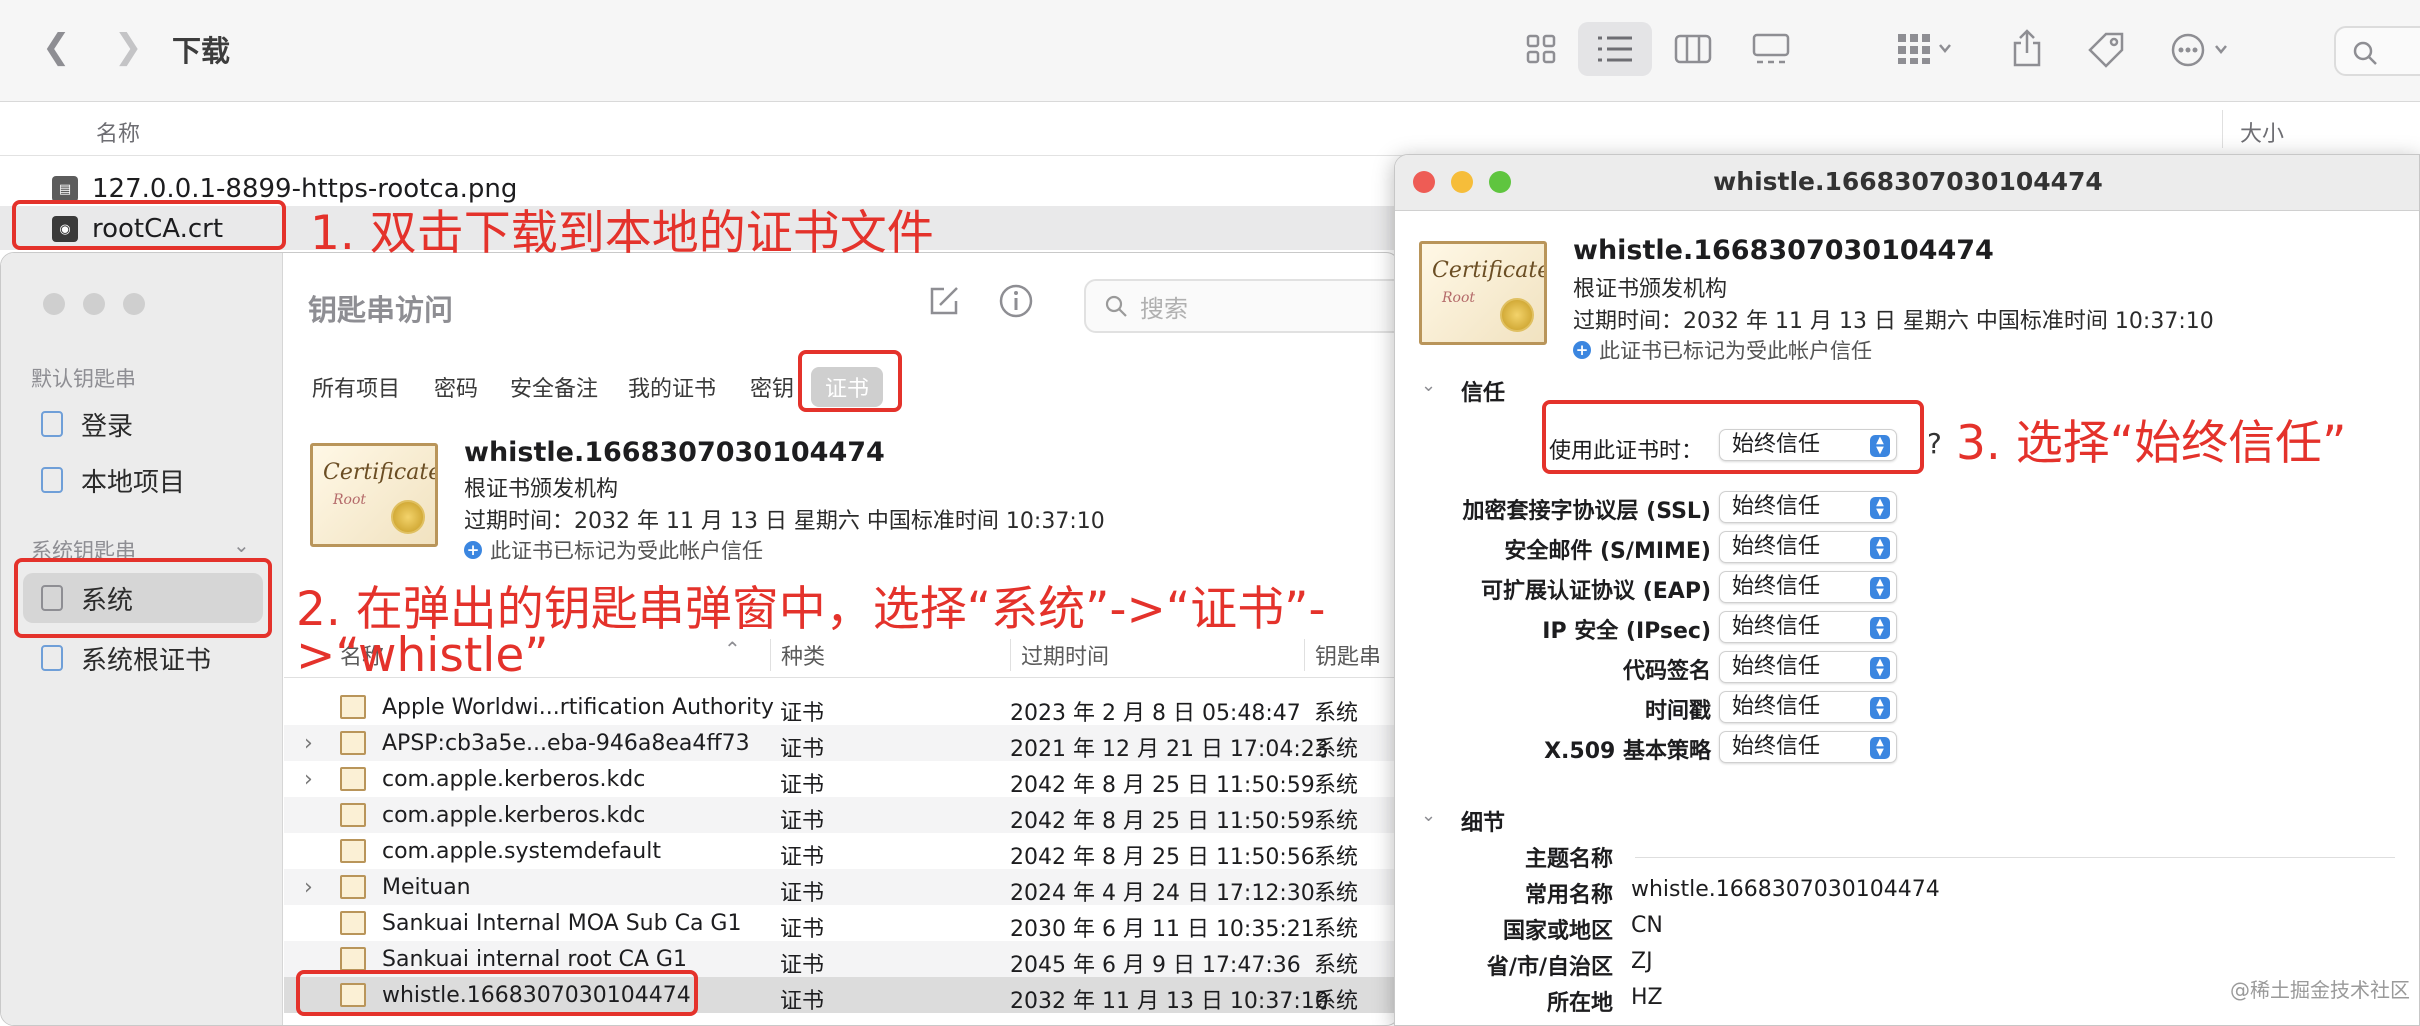  I want to click on finder-title: 下载, so click(201, 51).